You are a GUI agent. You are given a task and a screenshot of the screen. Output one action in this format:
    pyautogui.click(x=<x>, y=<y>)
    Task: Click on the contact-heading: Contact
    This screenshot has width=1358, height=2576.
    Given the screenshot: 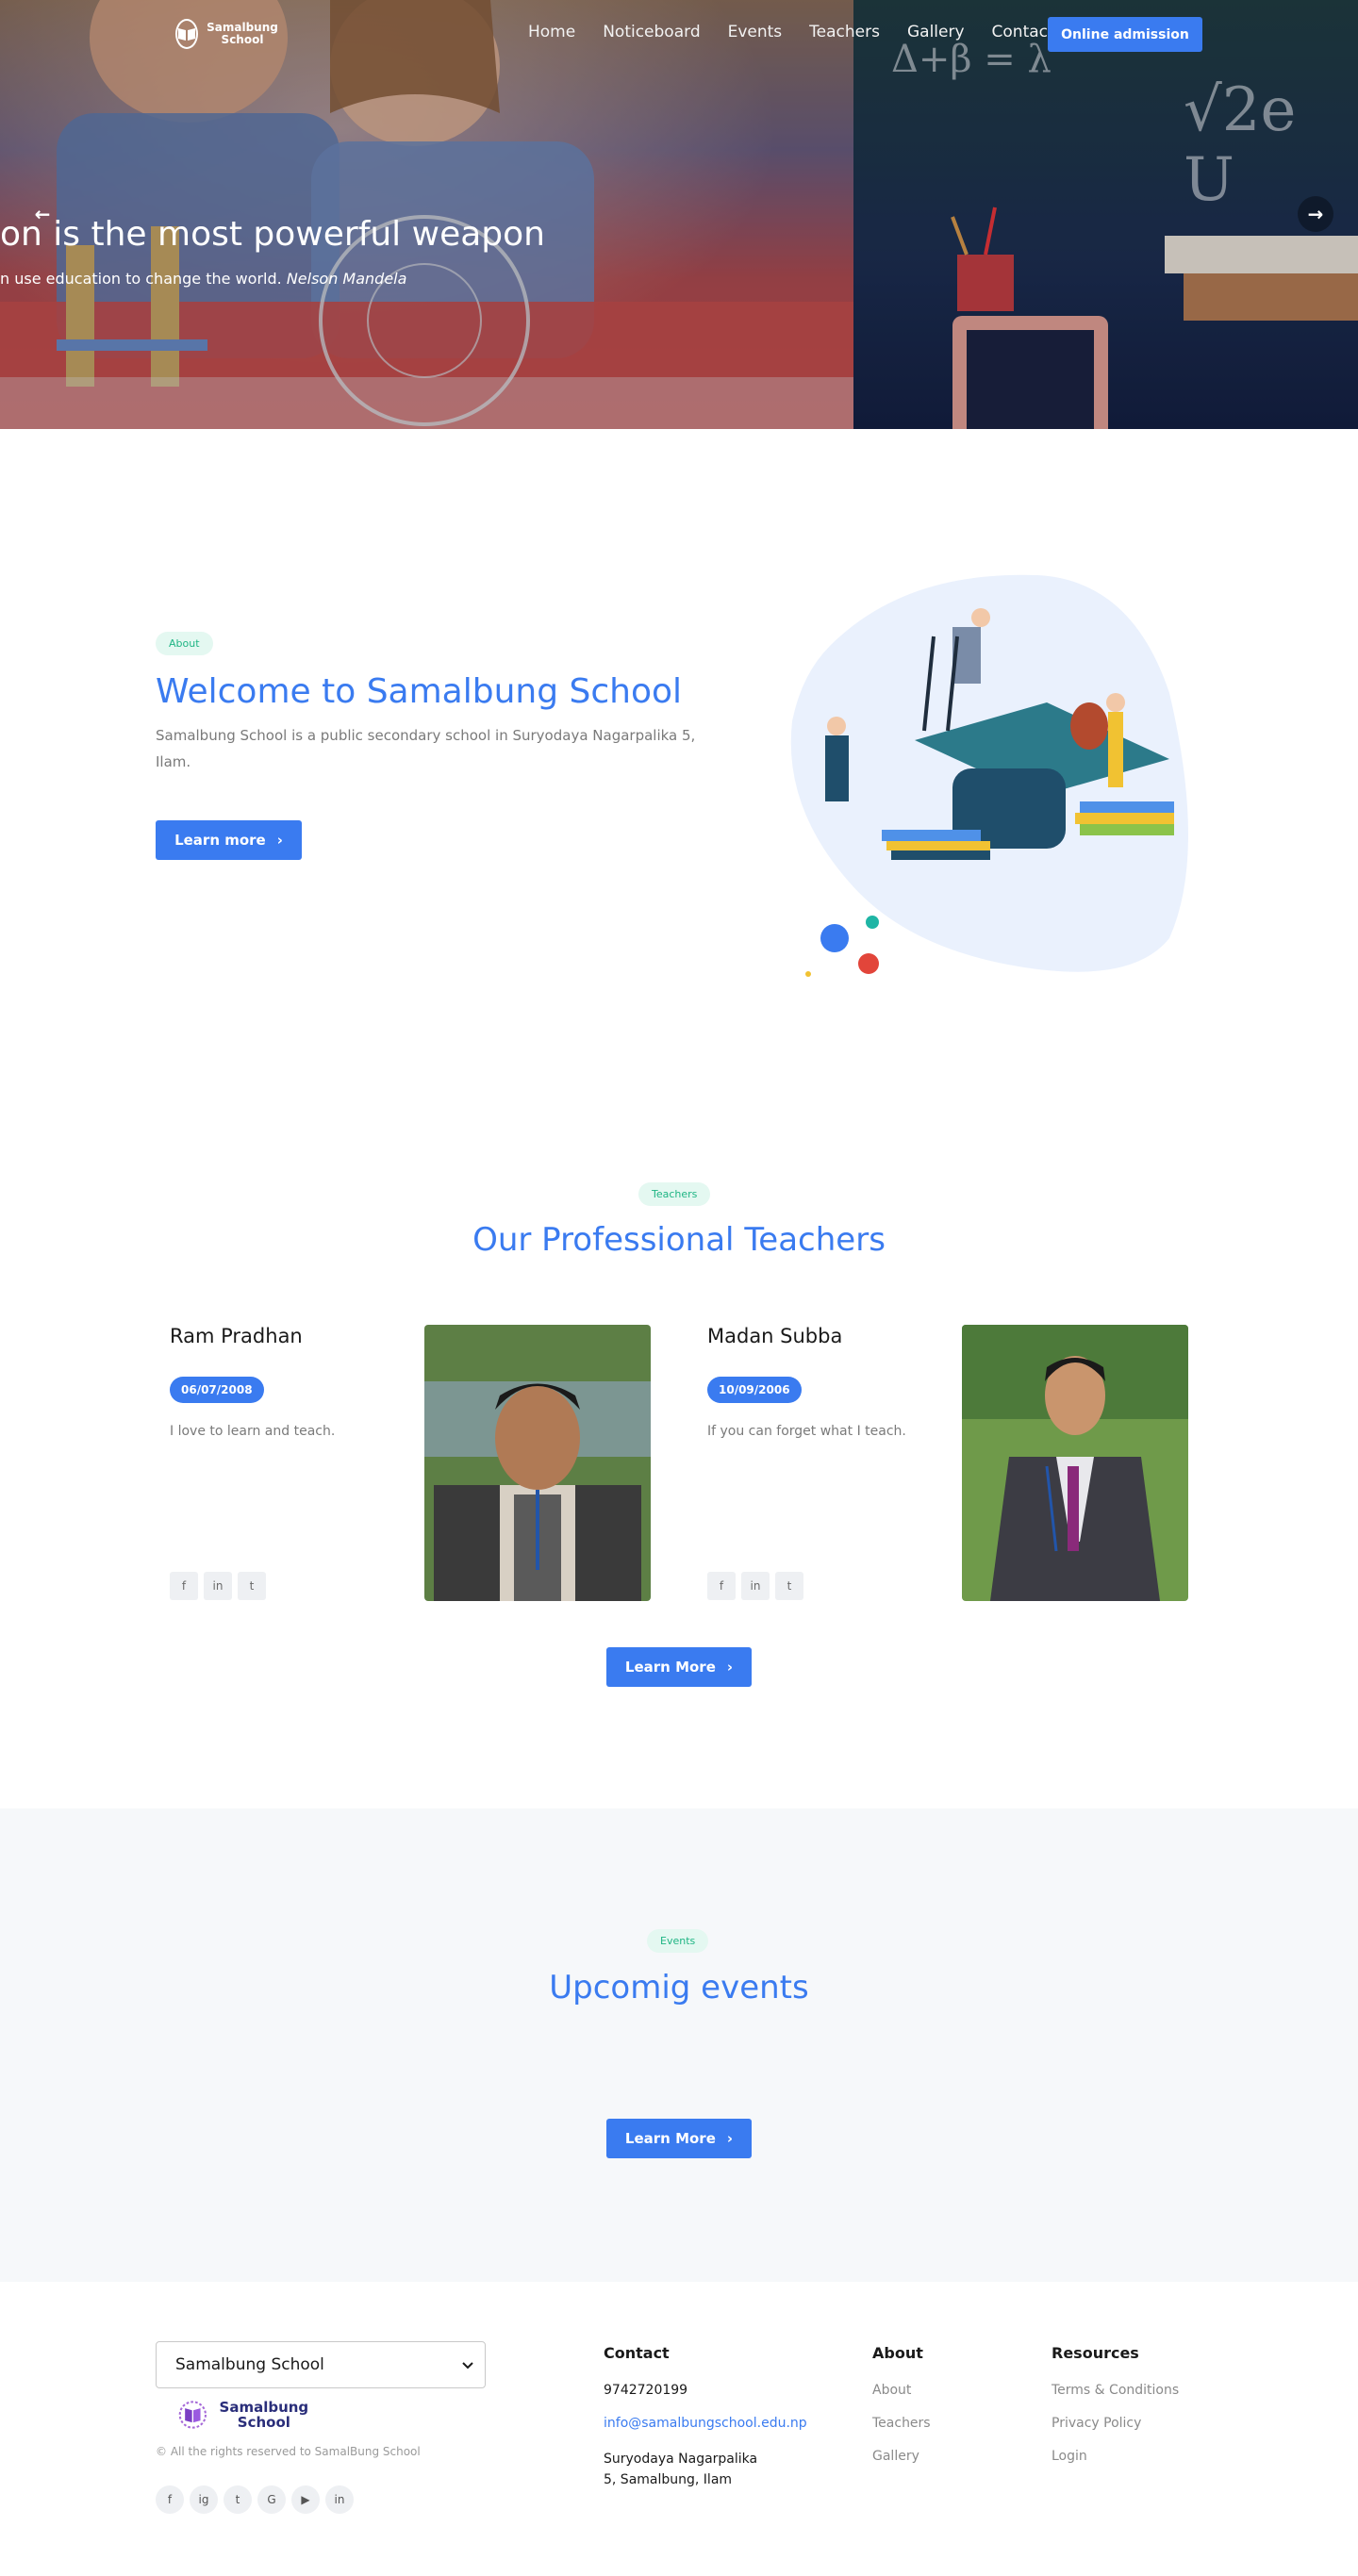 What is the action you would take?
    pyautogui.click(x=637, y=2353)
    